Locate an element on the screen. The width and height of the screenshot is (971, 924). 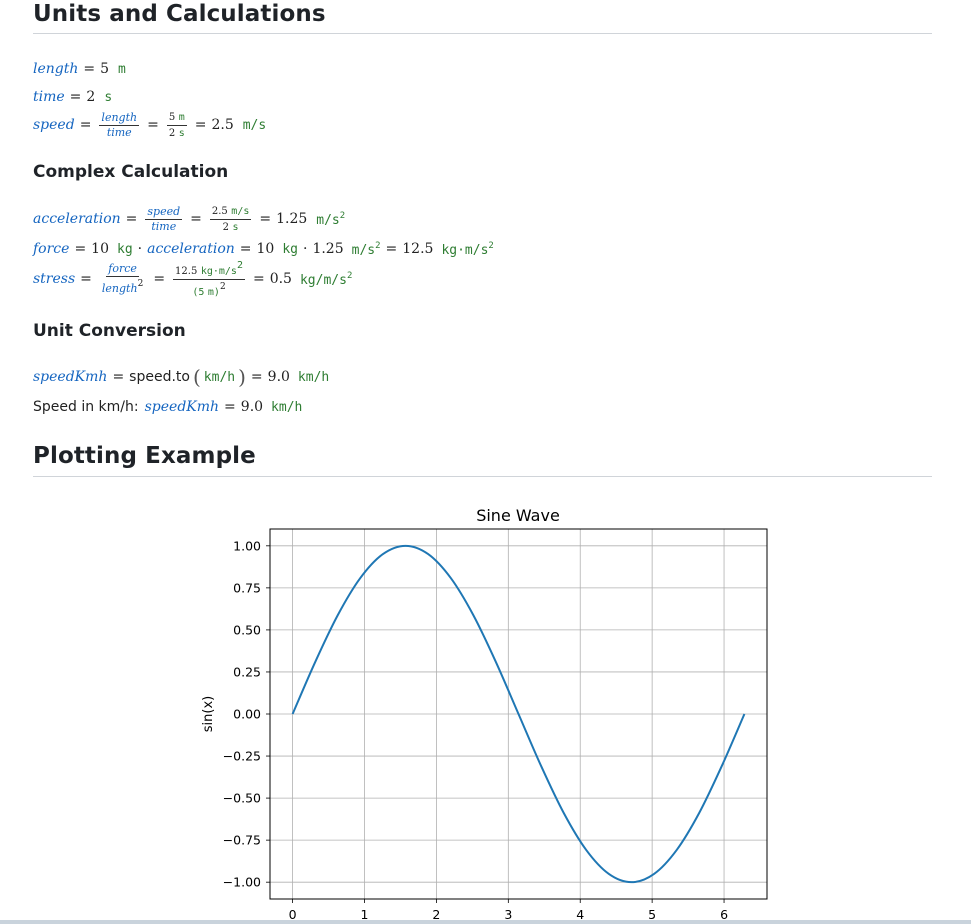
section-heading-units: Units and Calculations is located at coordinates (482, 17).